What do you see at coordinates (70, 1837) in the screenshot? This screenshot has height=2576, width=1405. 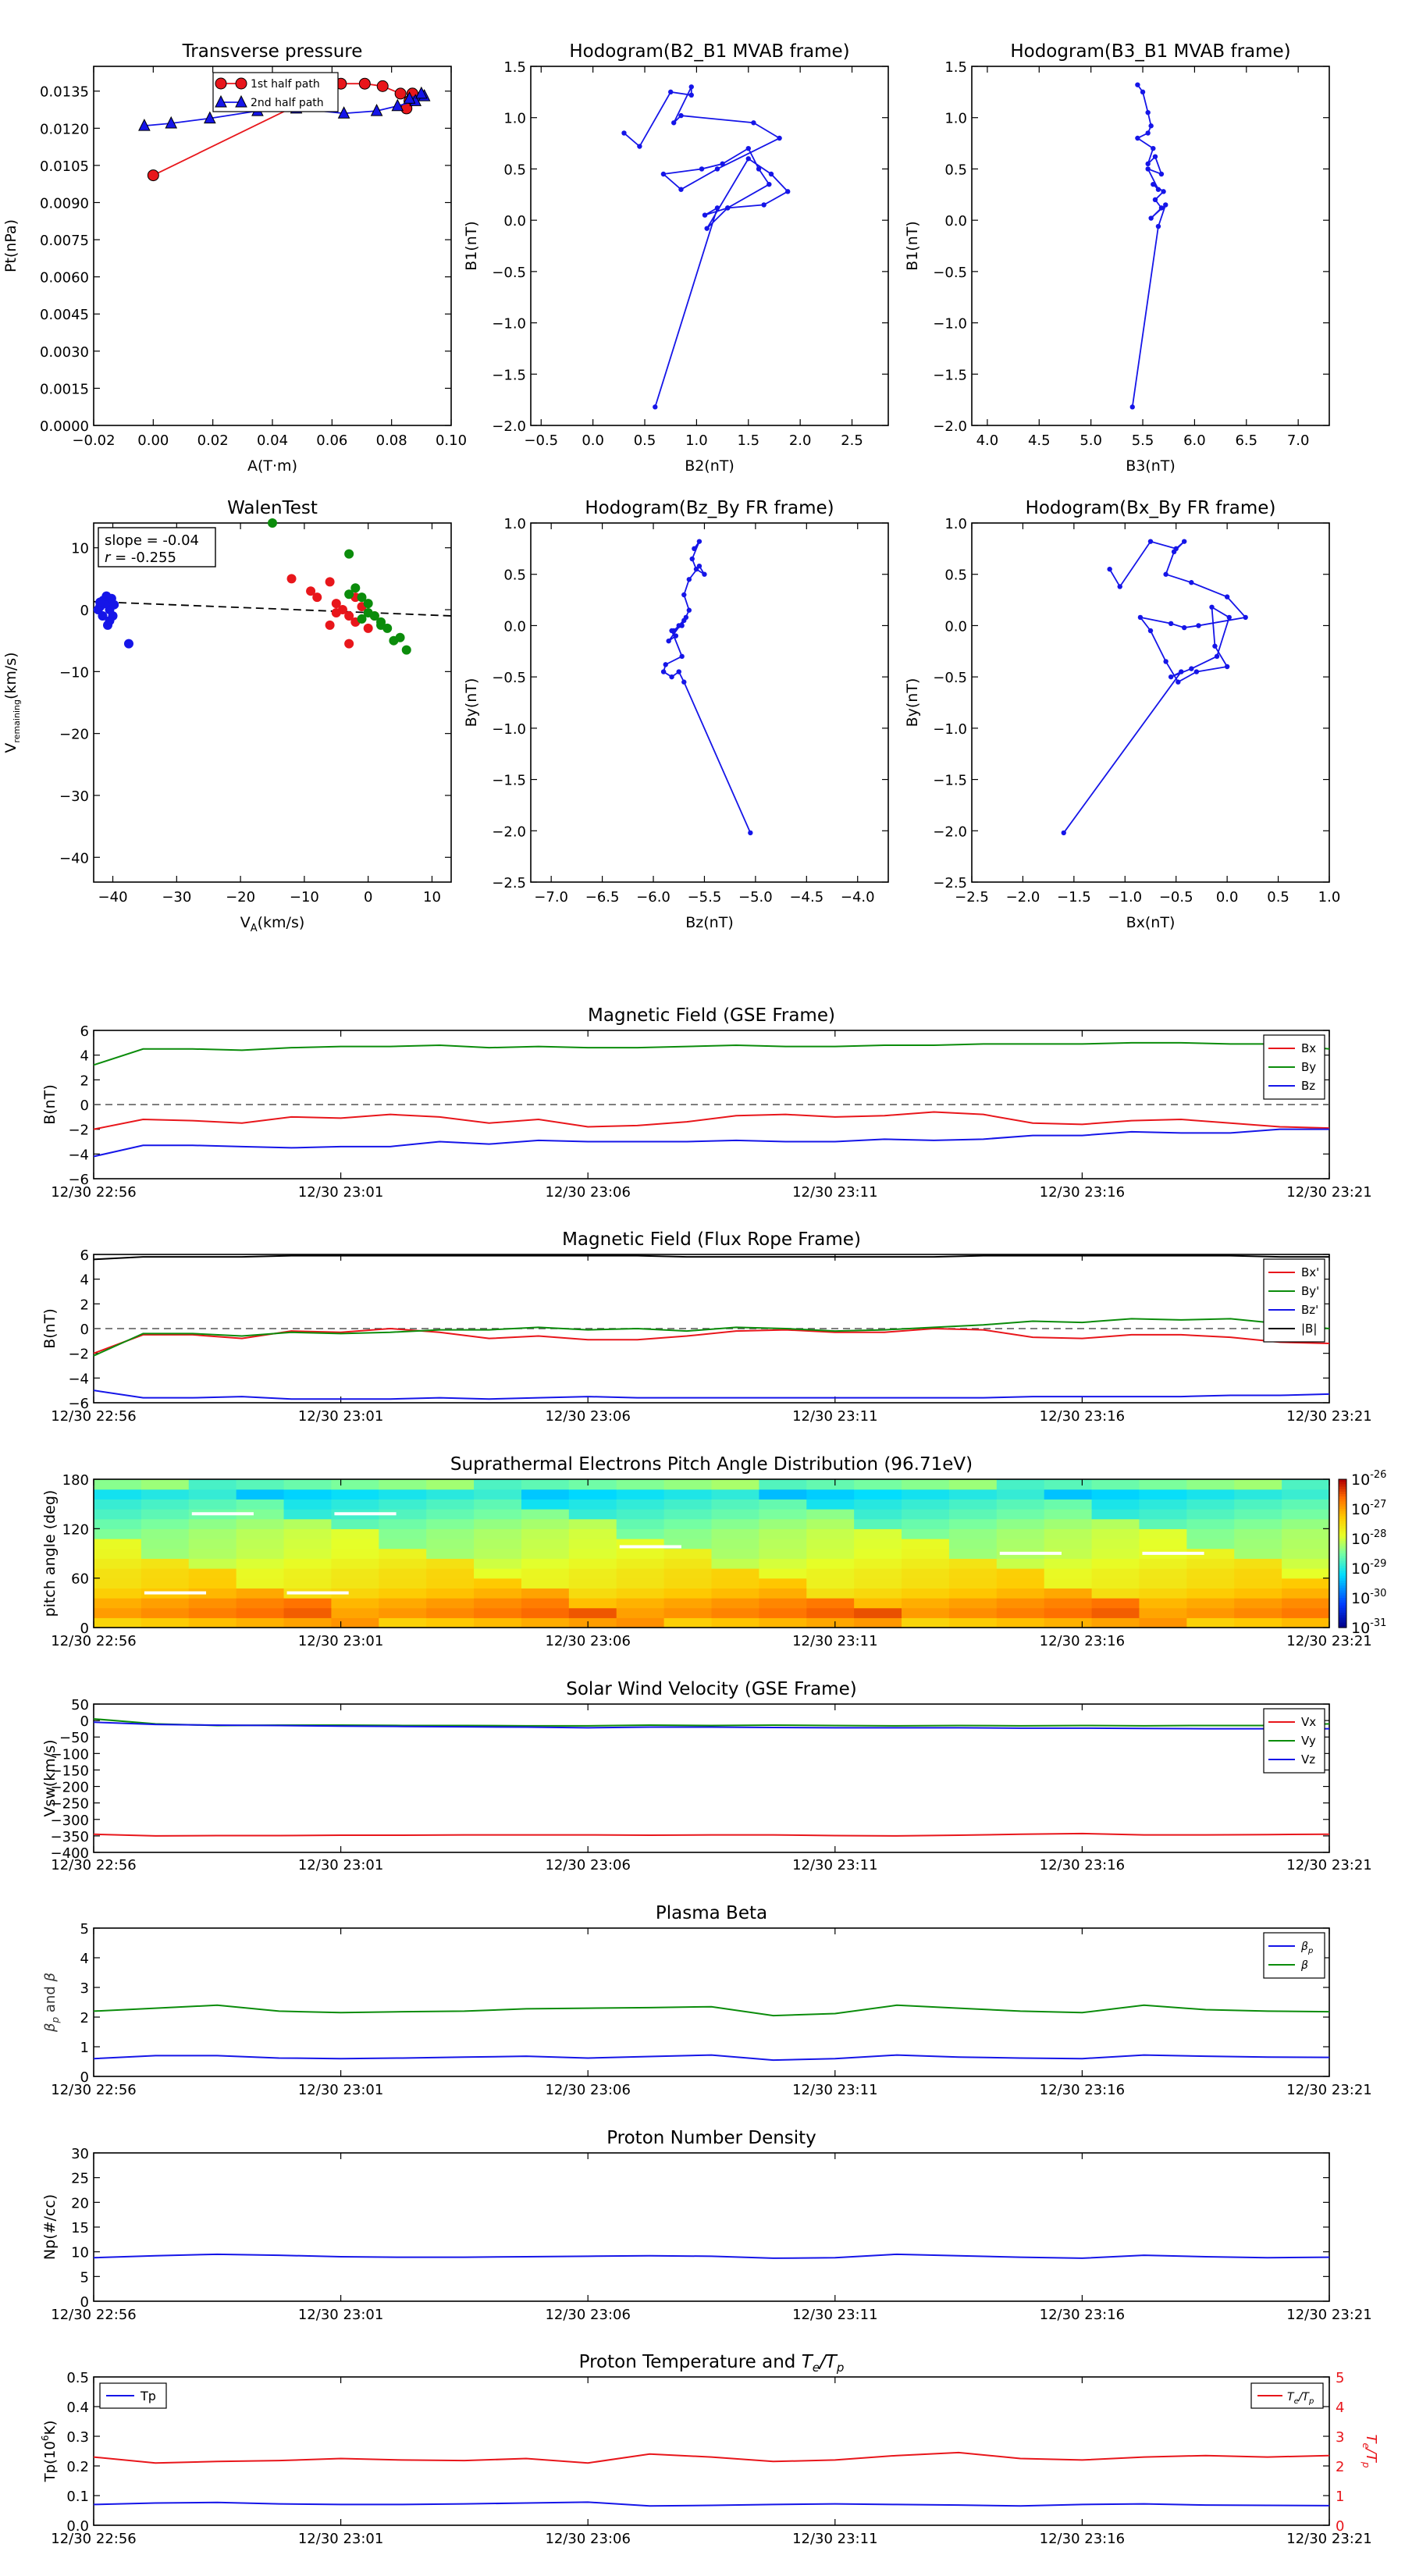 I see `y-tick-label: −350` at bounding box center [70, 1837].